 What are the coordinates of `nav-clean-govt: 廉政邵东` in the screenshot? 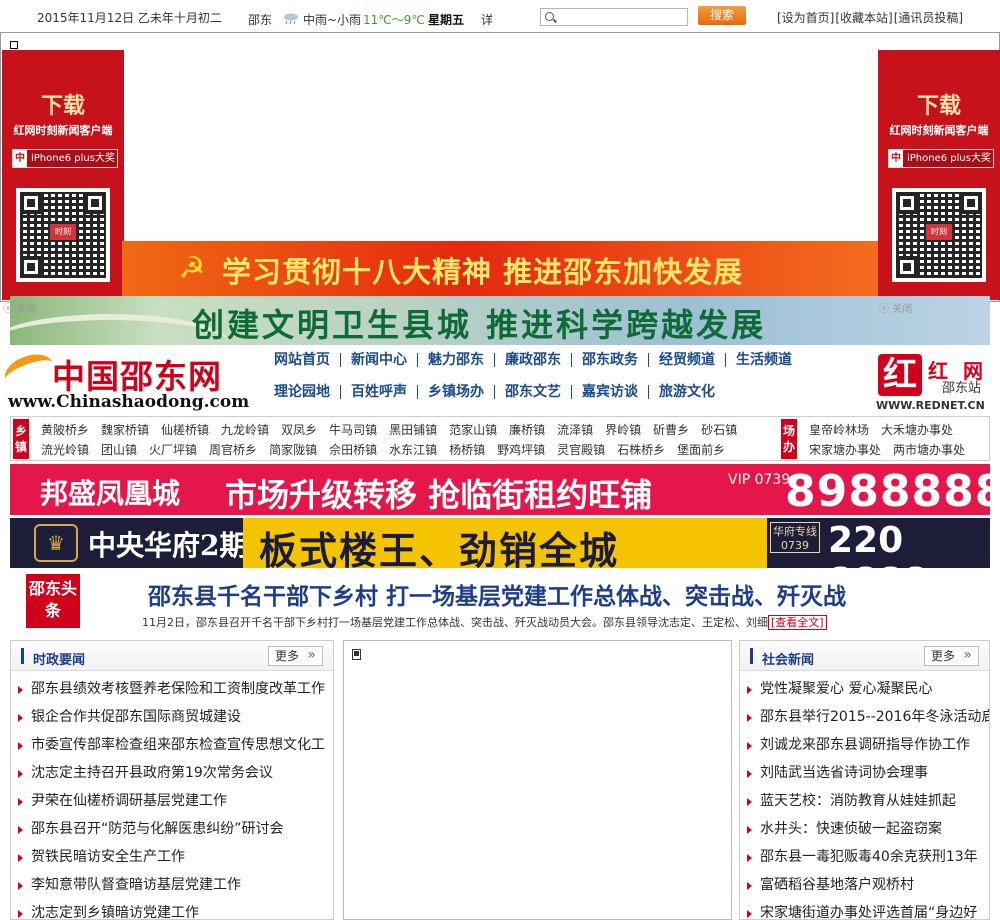 It's located at (533, 360).